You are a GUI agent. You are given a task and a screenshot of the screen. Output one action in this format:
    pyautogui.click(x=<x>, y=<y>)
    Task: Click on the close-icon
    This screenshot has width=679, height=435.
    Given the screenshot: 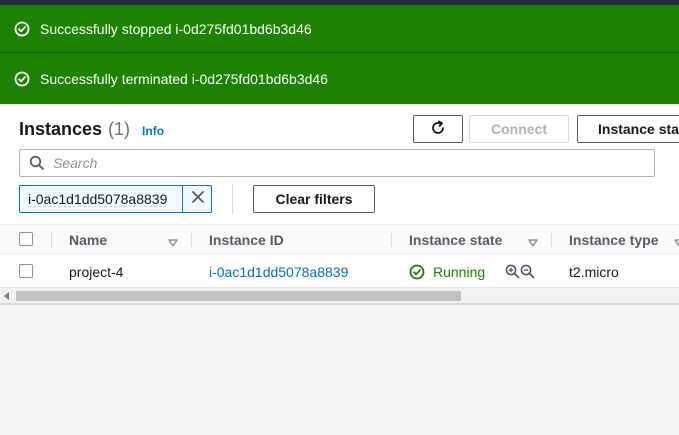 What is the action you would take?
    pyautogui.click(x=198, y=199)
    